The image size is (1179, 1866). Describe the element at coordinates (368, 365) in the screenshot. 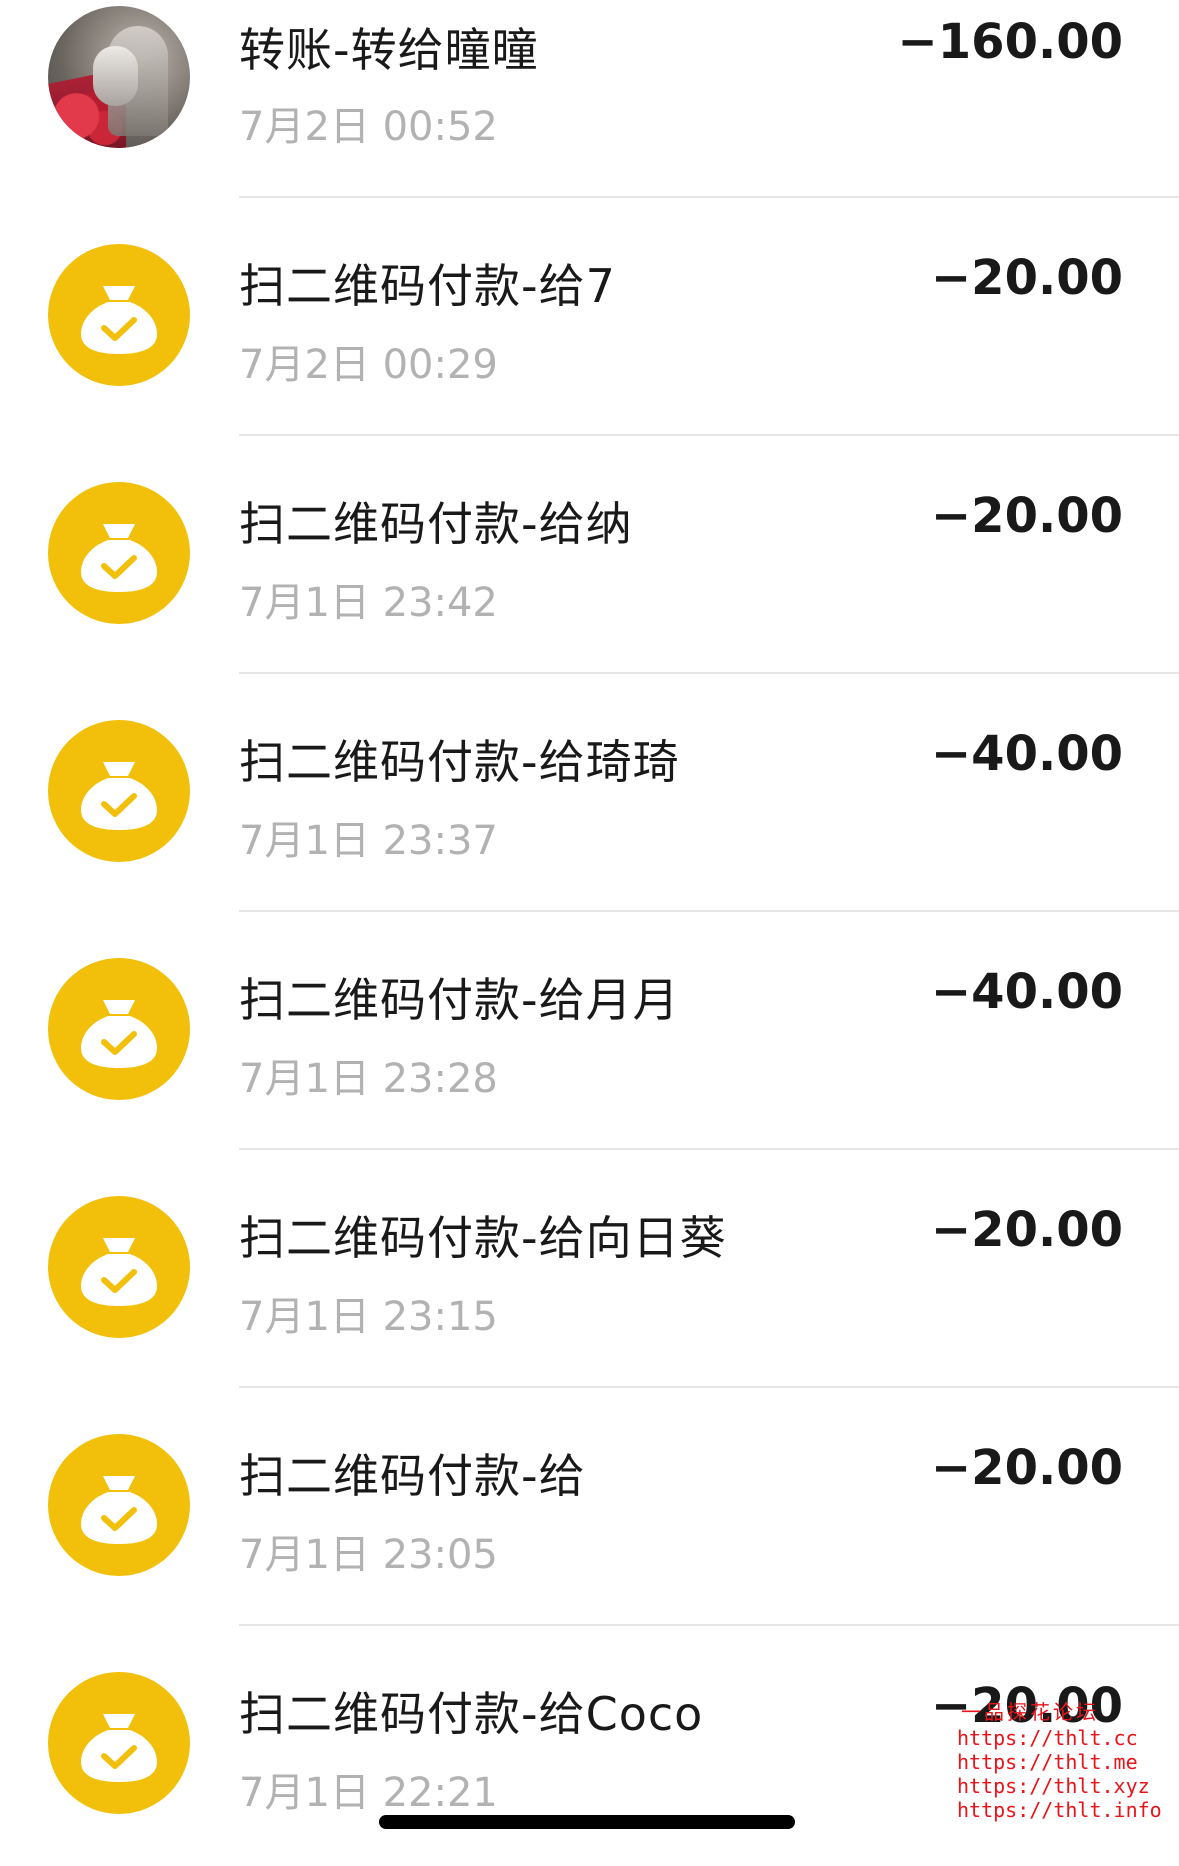

I see `transaction-time: 7月2日 00:29` at that location.